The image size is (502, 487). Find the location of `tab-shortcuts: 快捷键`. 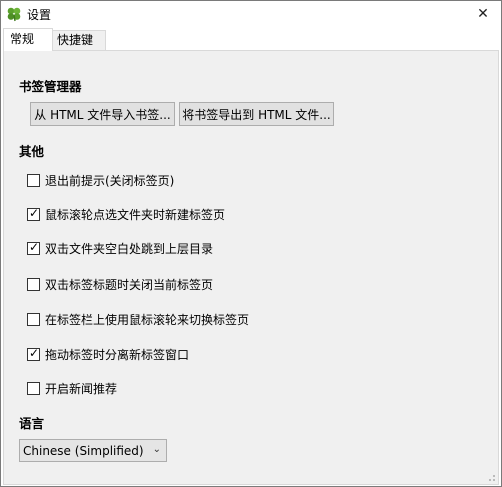

tab-shortcuts: 快捷键 is located at coordinates (78, 40).